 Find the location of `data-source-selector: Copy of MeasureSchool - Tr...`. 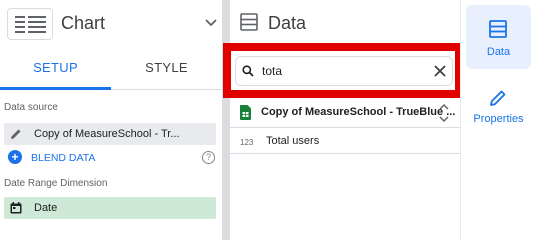

data-source-selector: Copy of MeasureSchool - Tr... is located at coordinates (110, 134).